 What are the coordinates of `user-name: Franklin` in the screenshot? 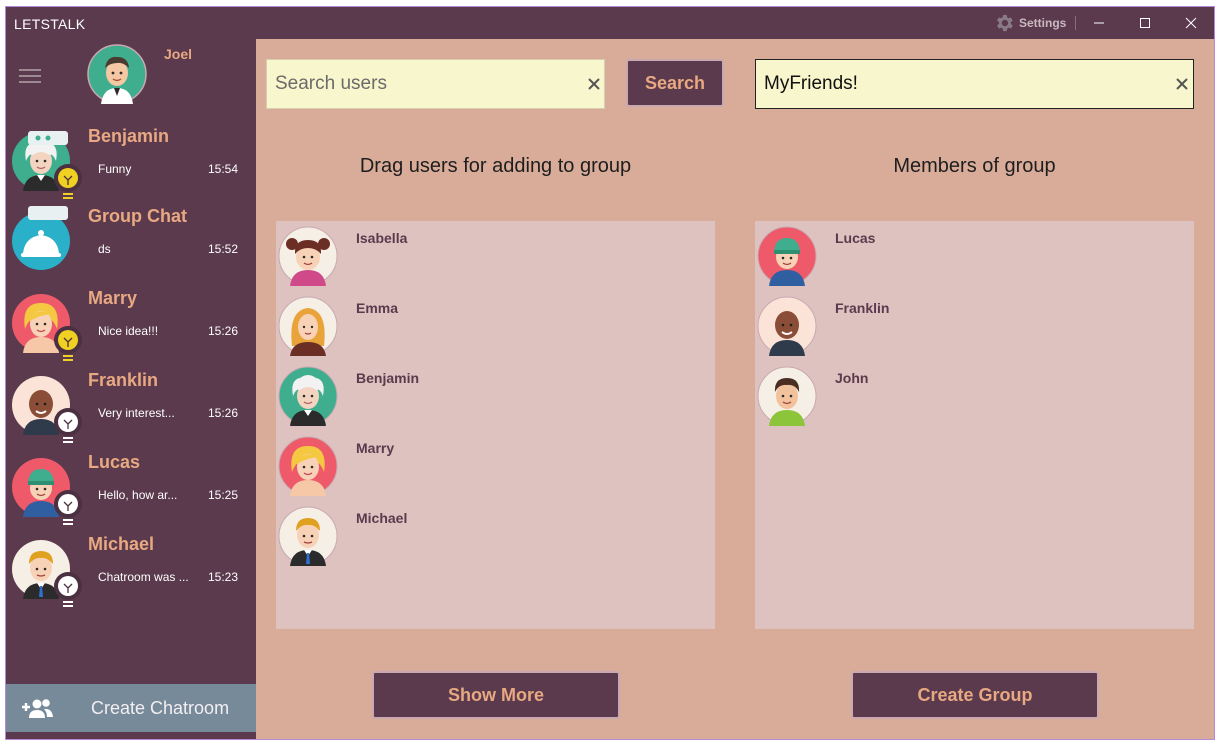 It's located at (862, 308).